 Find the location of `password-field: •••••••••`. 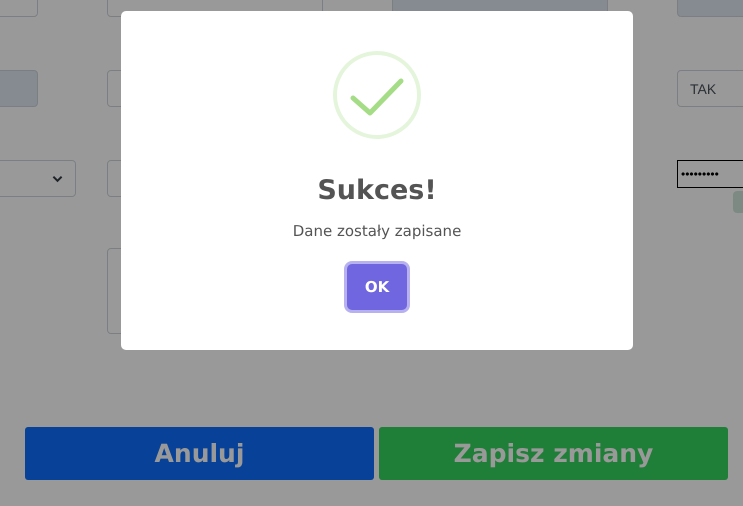

password-field: ••••••••• is located at coordinates (710, 174).